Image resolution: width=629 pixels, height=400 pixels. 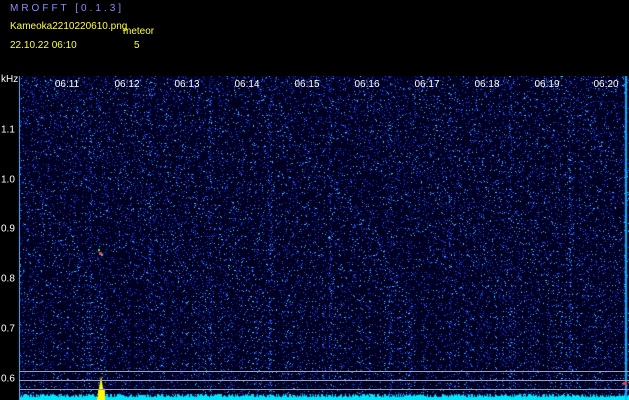 I want to click on y-tick-label: 0.7, so click(x=8, y=329).